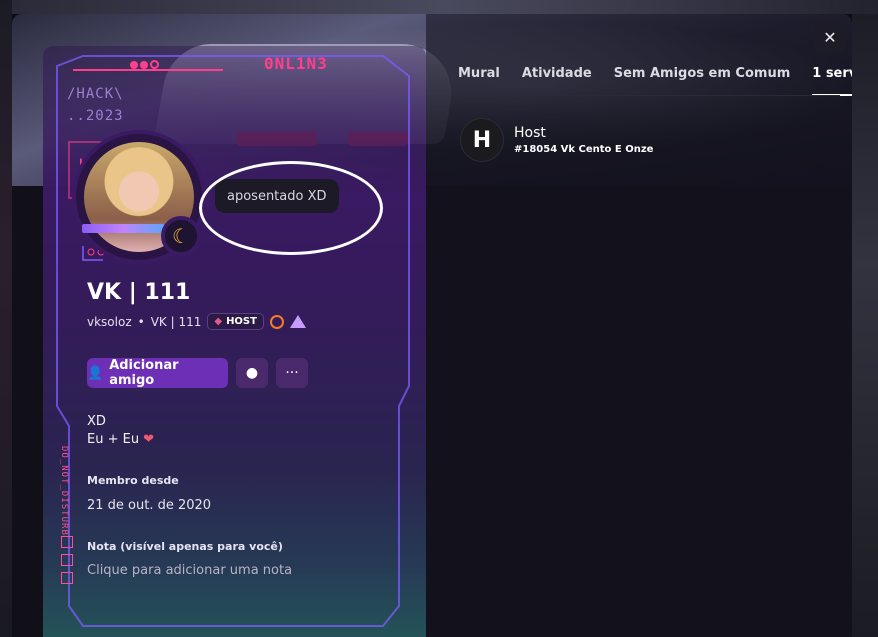 The image size is (878, 637). What do you see at coordinates (649, 95) in the screenshot?
I see `tabs-divider` at bounding box center [649, 95].